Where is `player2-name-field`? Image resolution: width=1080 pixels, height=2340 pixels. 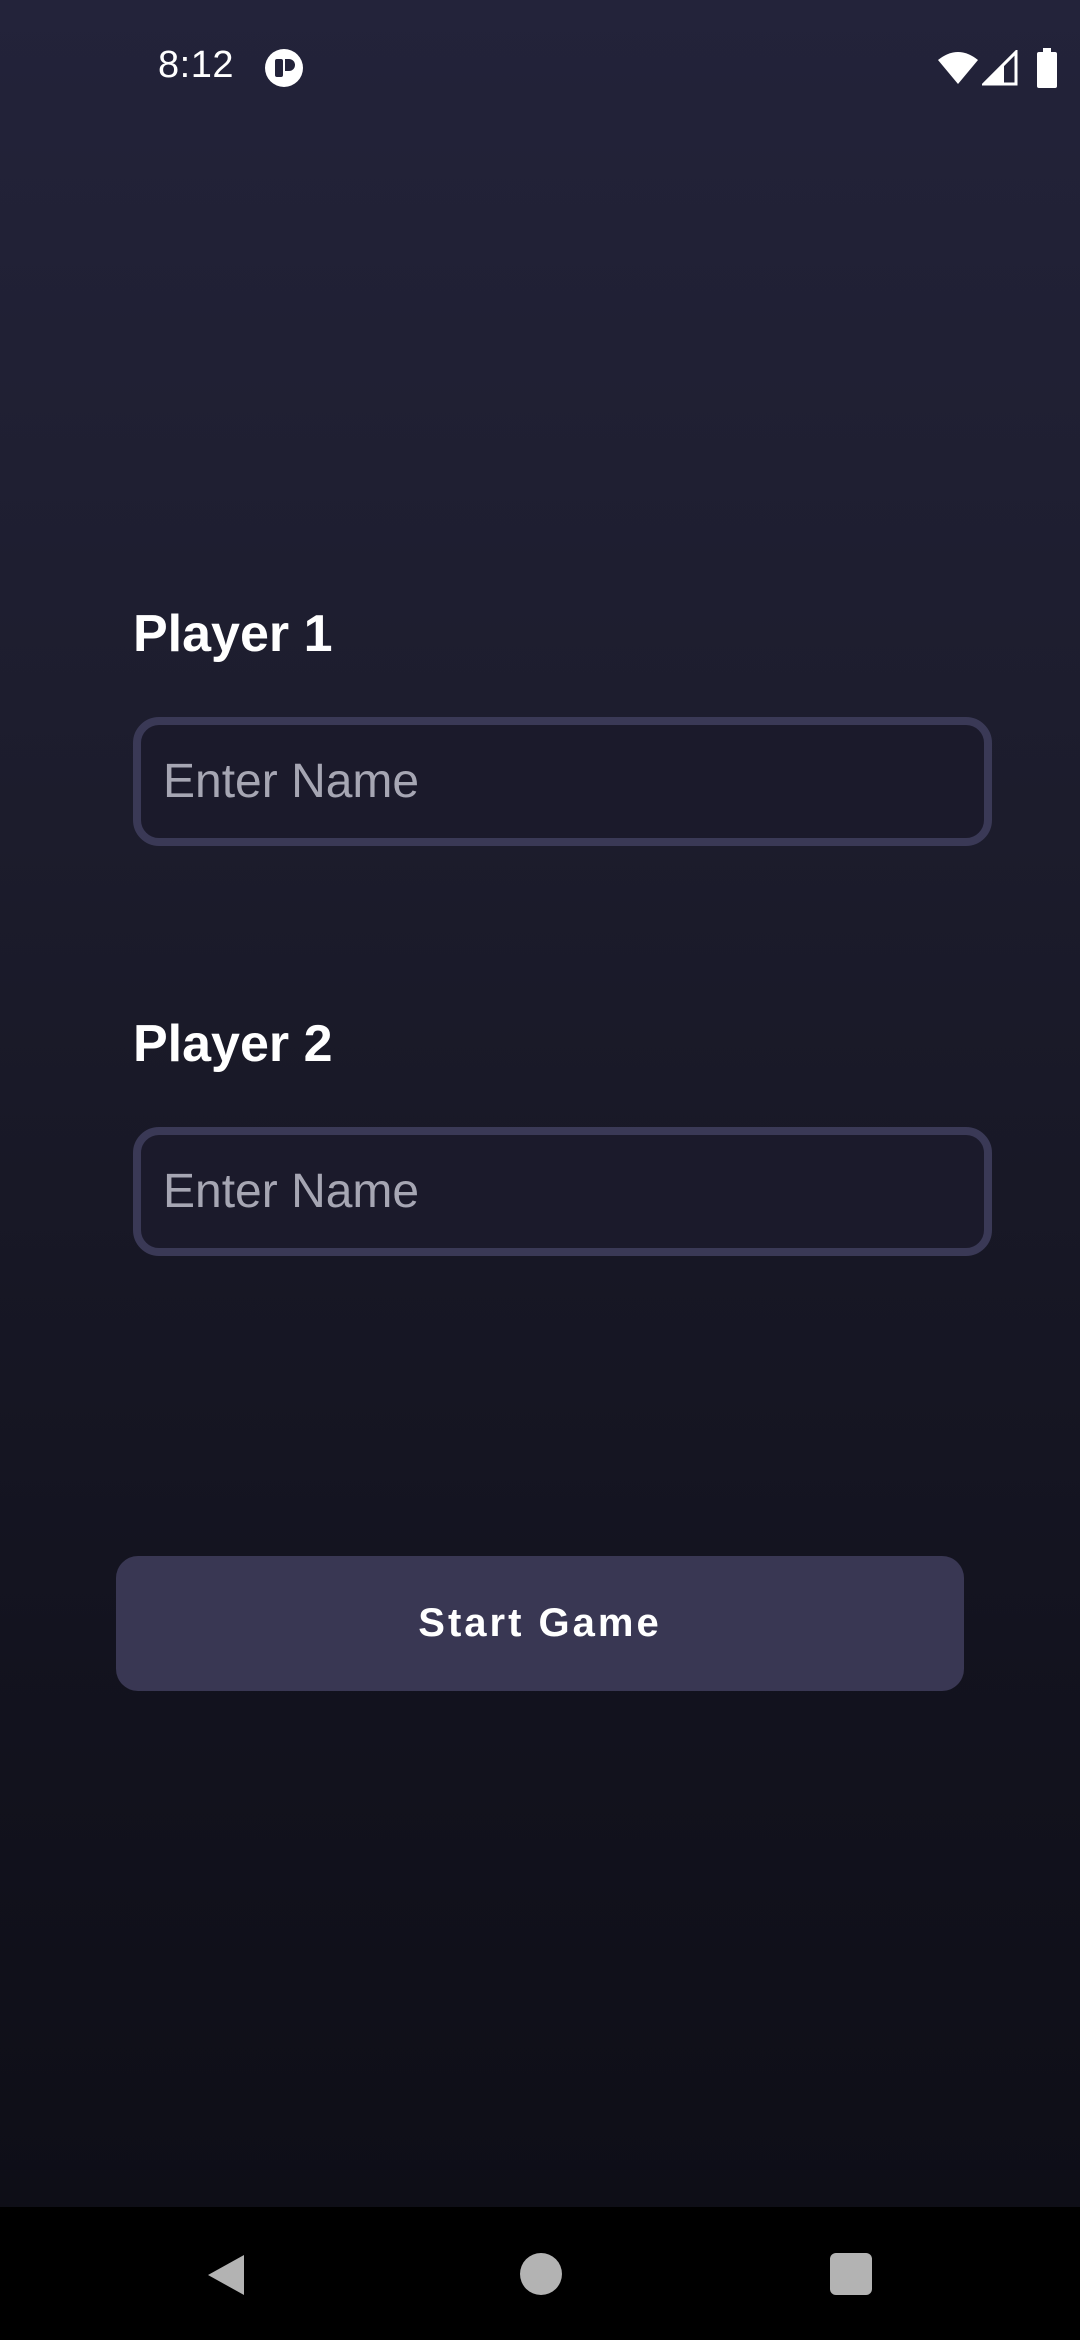 player2-name-field is located at coordinates (562, 1191).